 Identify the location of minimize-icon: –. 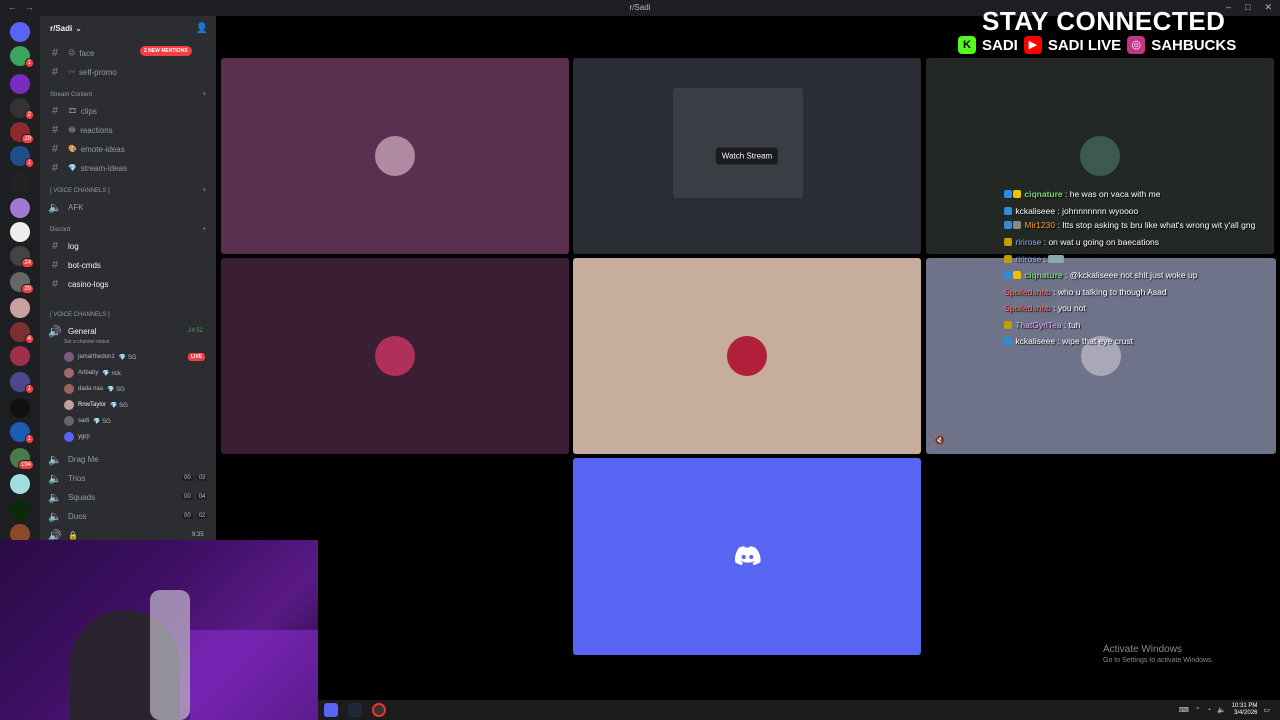
(1228, 7).